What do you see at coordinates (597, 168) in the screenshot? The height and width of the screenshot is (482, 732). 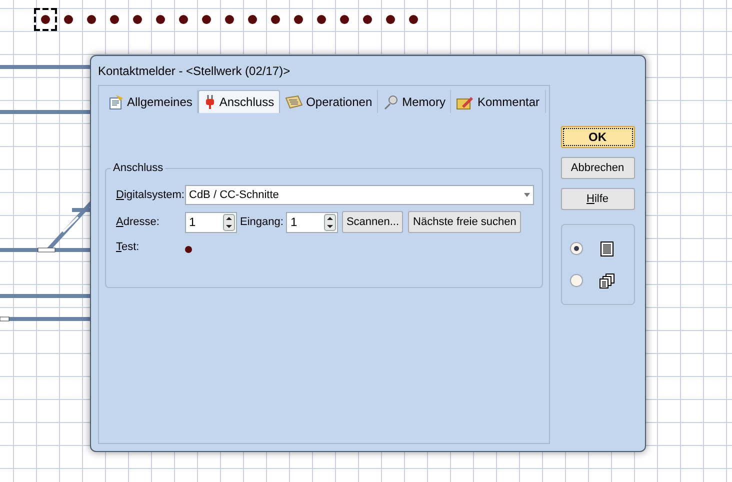 I see `dialog-button: Abbrechen` at bounding box center [597, 168].